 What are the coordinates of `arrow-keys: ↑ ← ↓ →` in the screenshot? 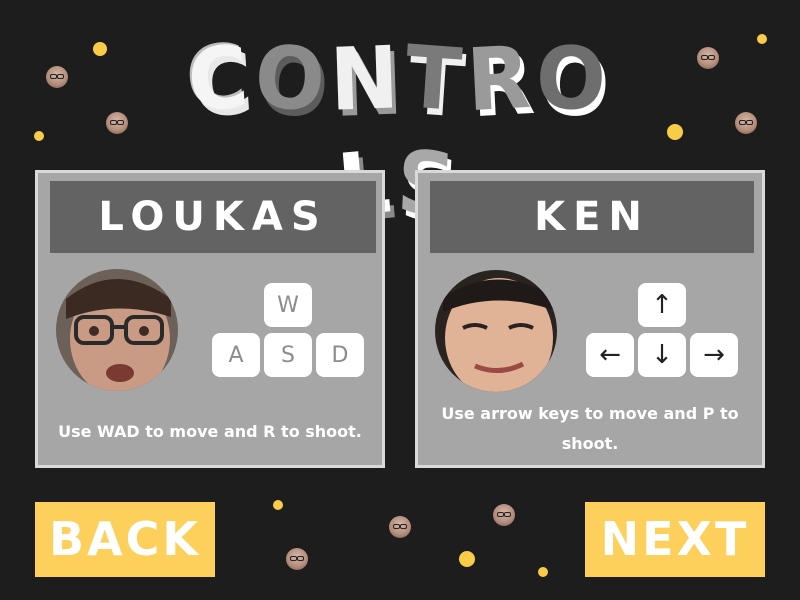 It's located at (665, 333).